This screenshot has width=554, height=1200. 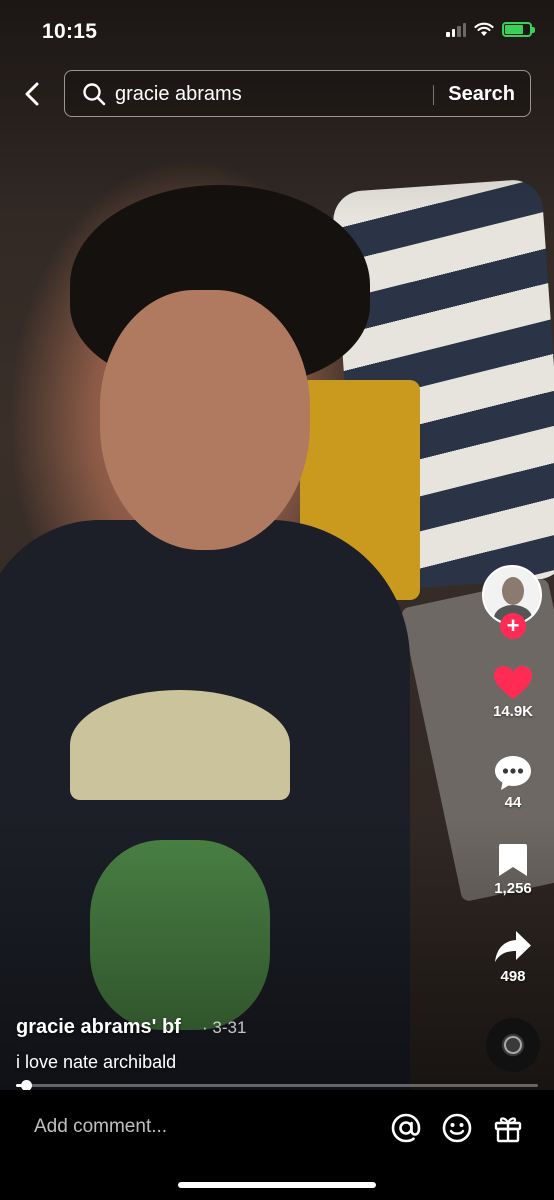 I want to click on home-indicator, so click(x=277, y=1185).